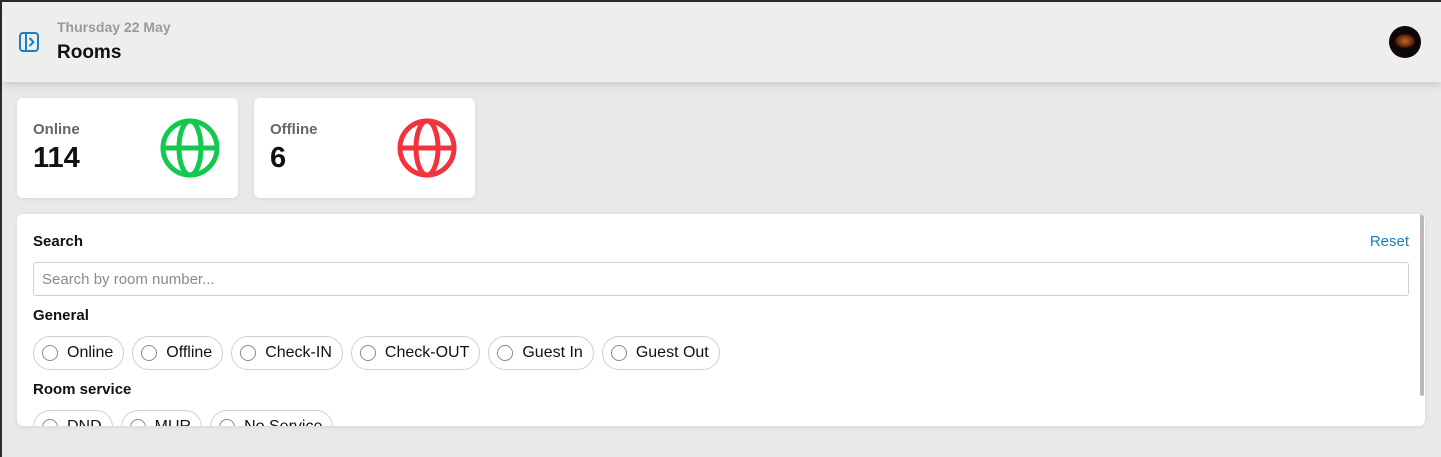 The width and height of the screenshot is (1441, 457). I want to click on filter-chip-guest-in: Guest In, so click(541, 353).